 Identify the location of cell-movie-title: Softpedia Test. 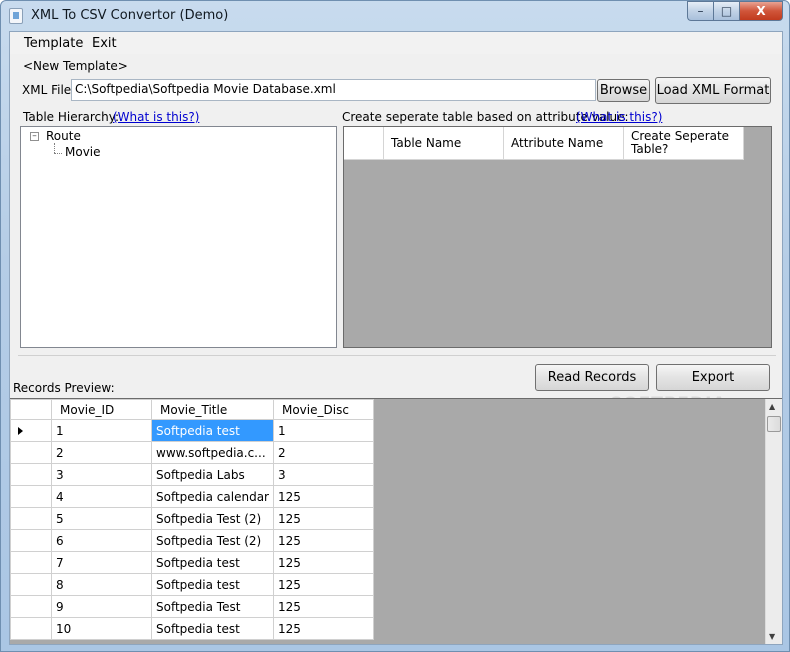
(212, 606).